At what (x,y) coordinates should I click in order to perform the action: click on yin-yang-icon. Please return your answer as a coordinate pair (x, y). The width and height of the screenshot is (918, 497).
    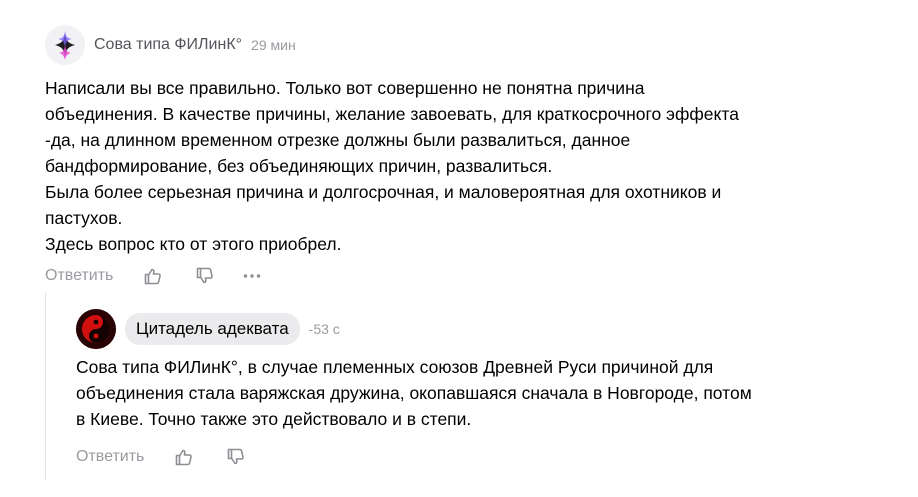
    Looking at the image, I should click on (96, 329).